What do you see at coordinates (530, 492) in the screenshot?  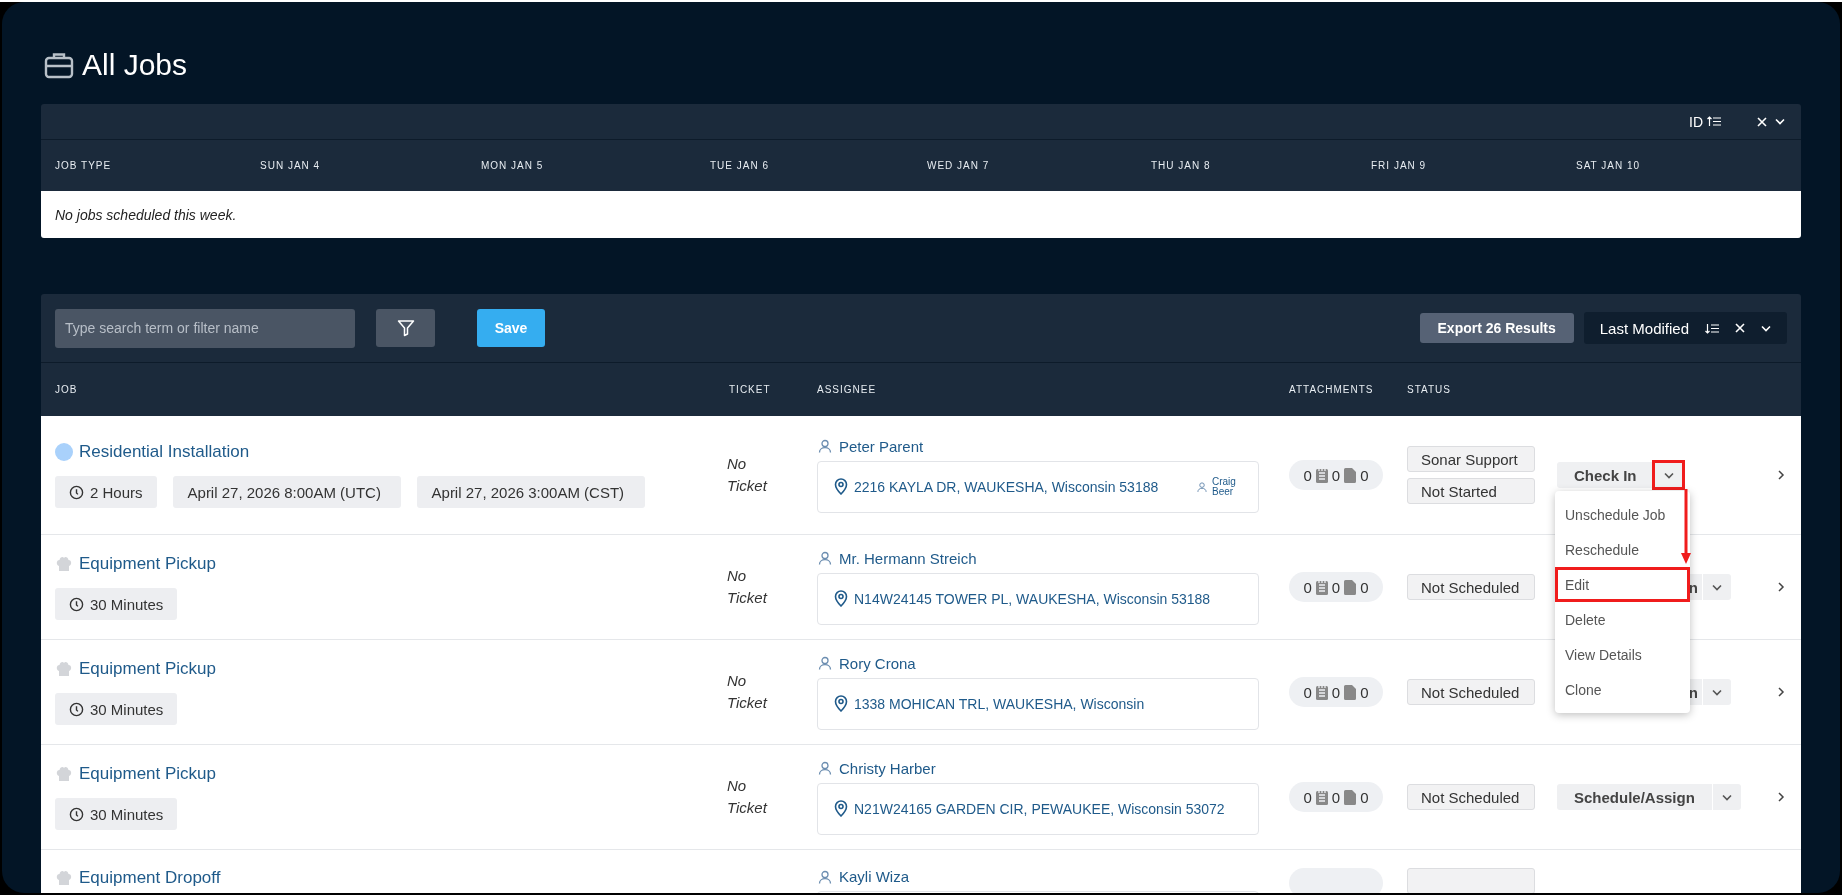 I see `date-chip: April 27, 2026 3:00AM (CST)` at bounding box center [530, 492].